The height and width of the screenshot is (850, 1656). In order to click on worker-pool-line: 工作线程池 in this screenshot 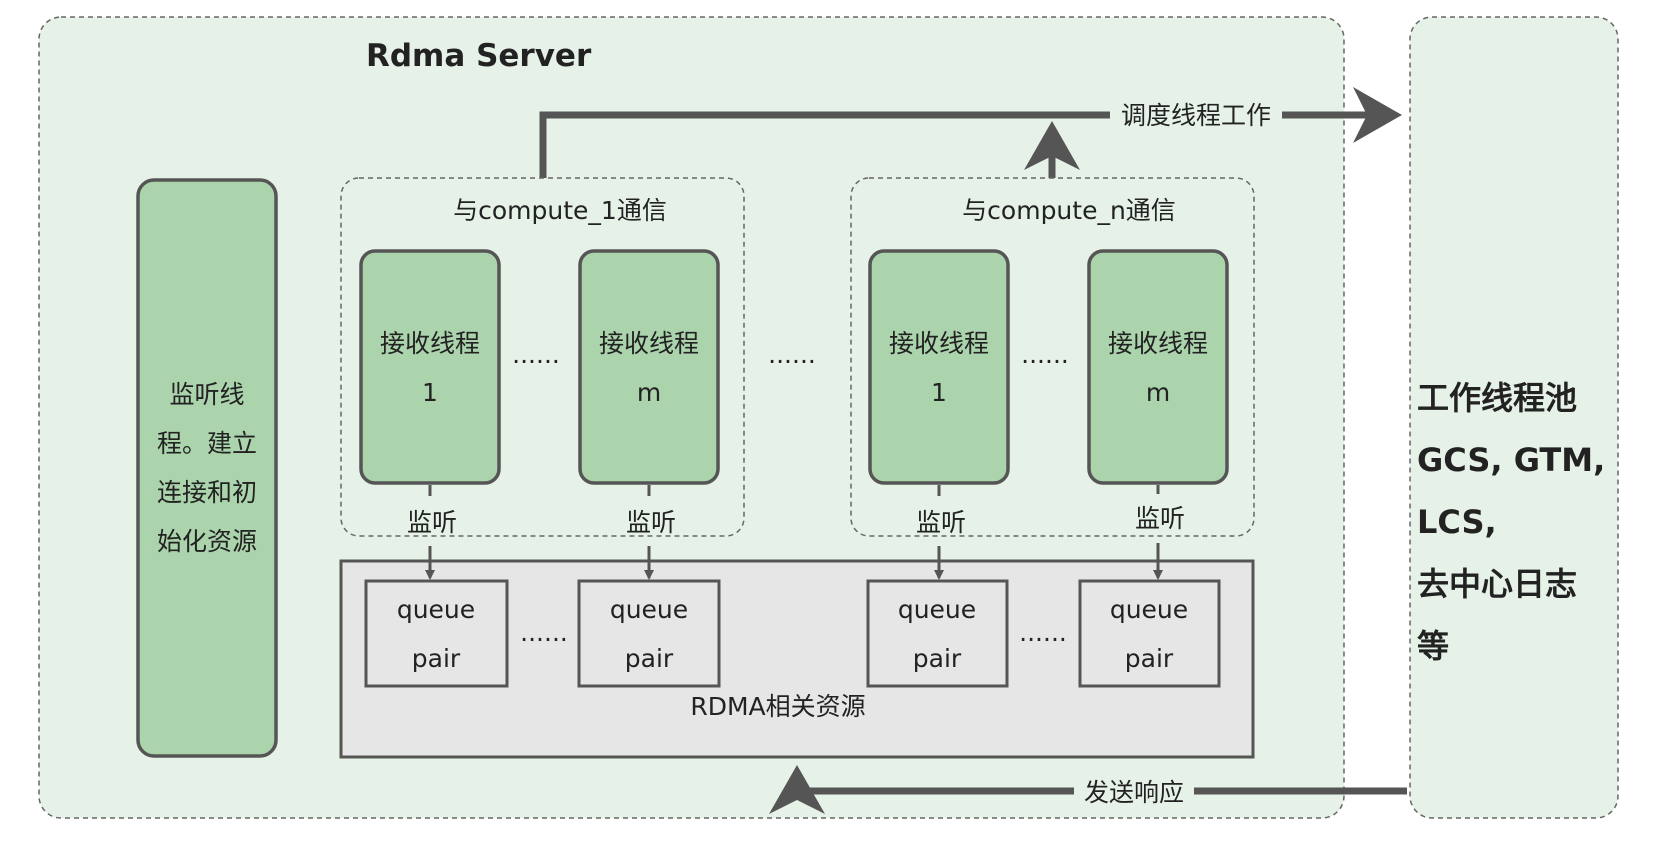, I will do `click(1497, 398)`.